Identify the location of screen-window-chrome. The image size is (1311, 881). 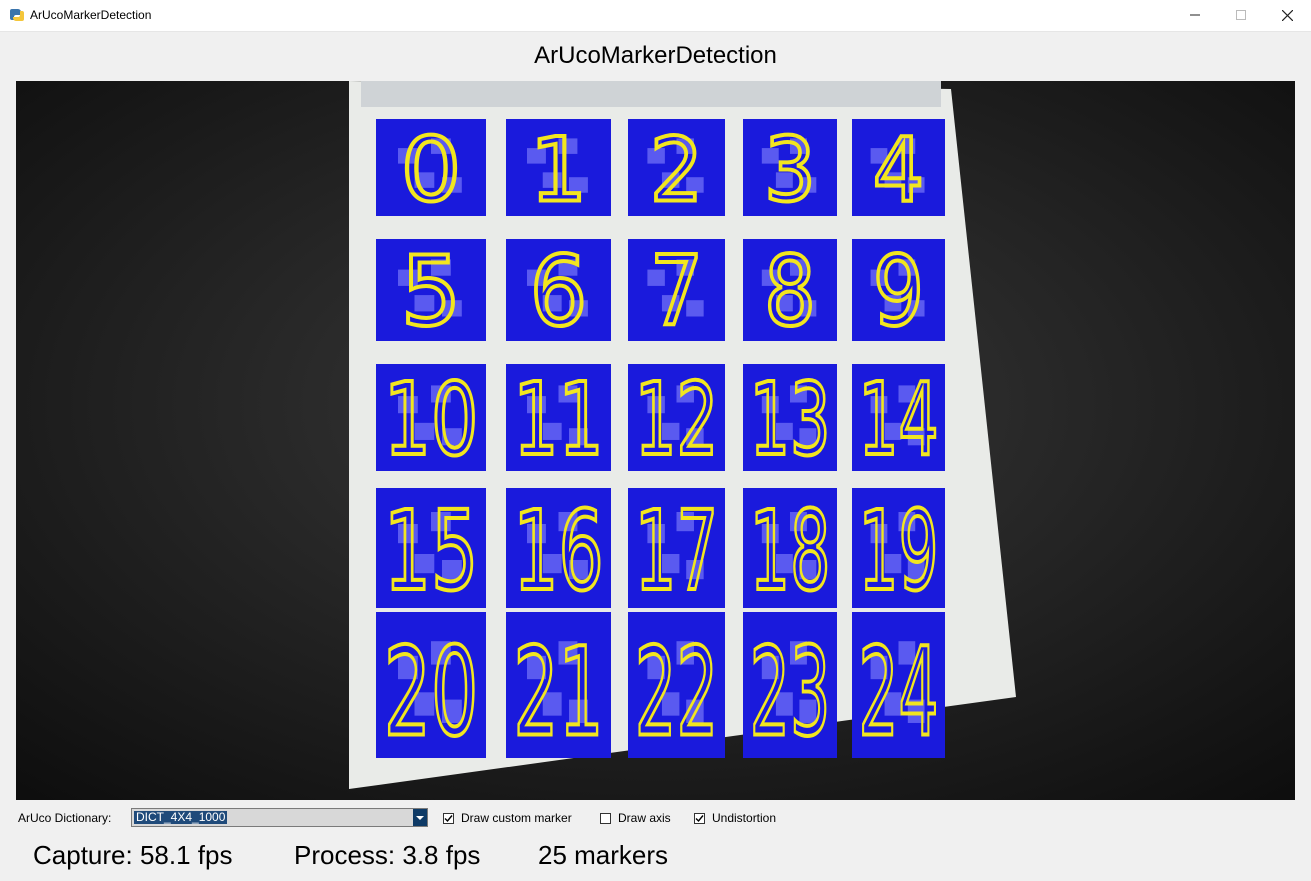
(651, 94).